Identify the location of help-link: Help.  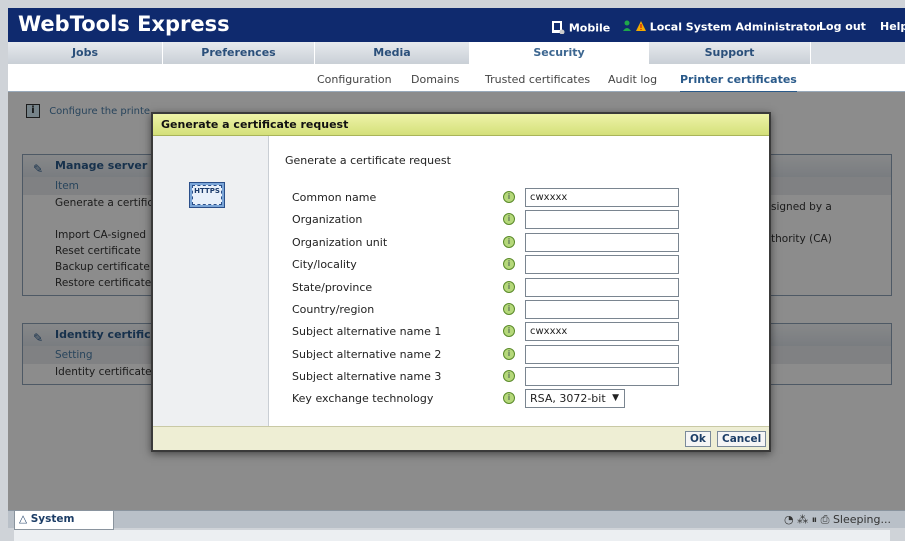
(892, 26).